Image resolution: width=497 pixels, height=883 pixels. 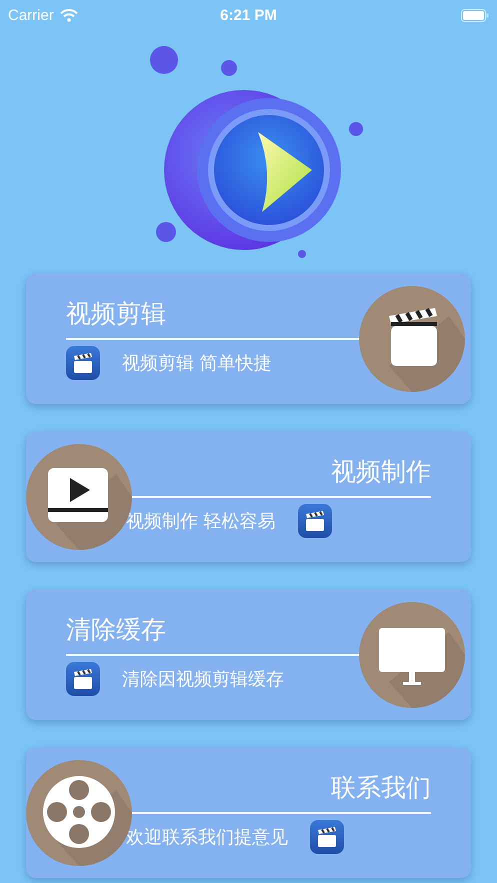 What do you see at coordinates (31, 15) in the screenshot?
I see `carrier-label: Carrier` at bounding box center [31, 15].